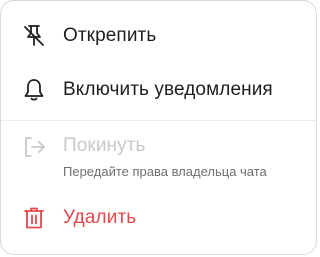 This screenshot has height=257, width=320. I want to click on bell-icon, so click(34, 90).